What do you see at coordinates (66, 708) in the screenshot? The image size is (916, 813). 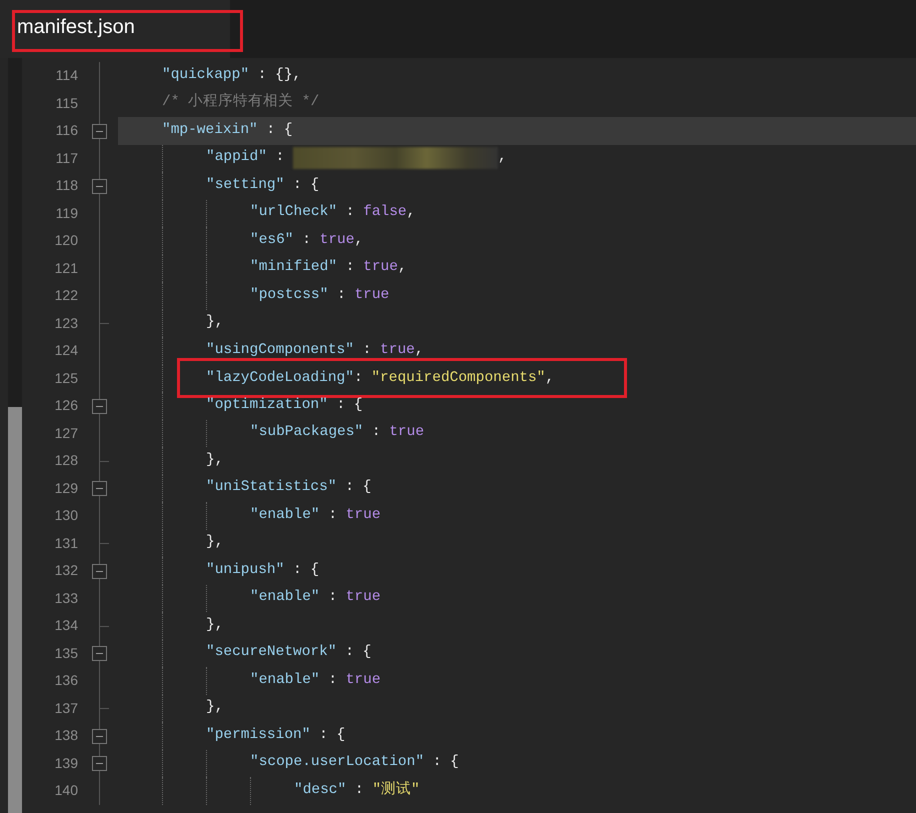 I see `line-number: 137` at bounding box center [66, 708].